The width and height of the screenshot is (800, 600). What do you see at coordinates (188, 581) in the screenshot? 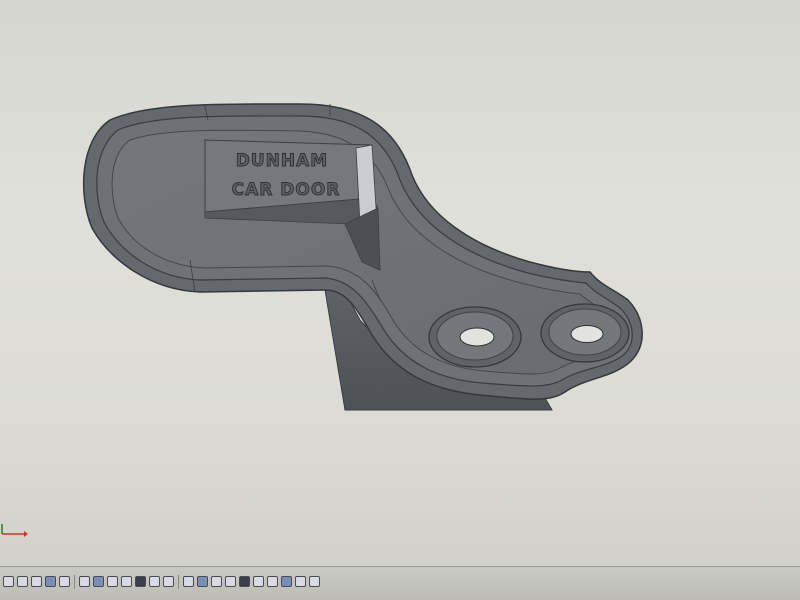
I see `hidden-line-icon` at bounding box center [188, 581].